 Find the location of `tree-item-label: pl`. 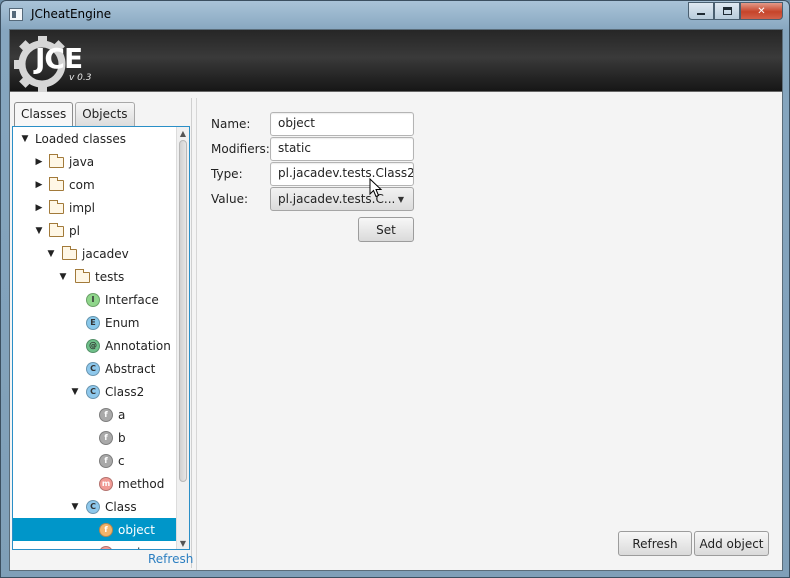

tree-item-label: pl is located at coordinates (74, 230).